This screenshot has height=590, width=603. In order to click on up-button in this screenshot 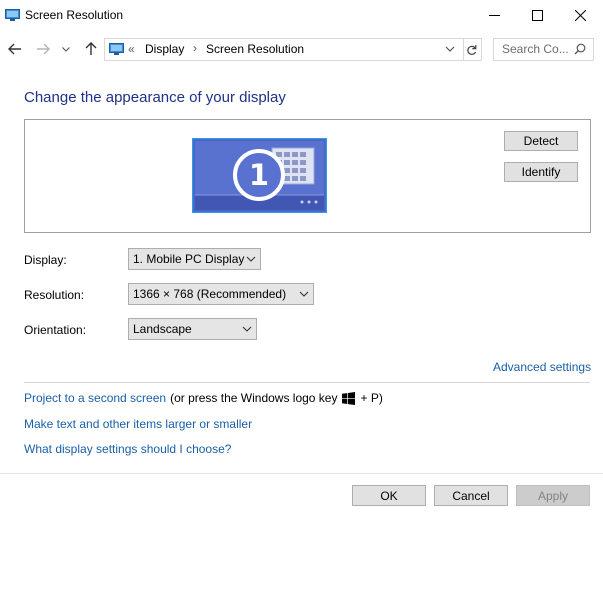, I will do `click(91, 49)`.